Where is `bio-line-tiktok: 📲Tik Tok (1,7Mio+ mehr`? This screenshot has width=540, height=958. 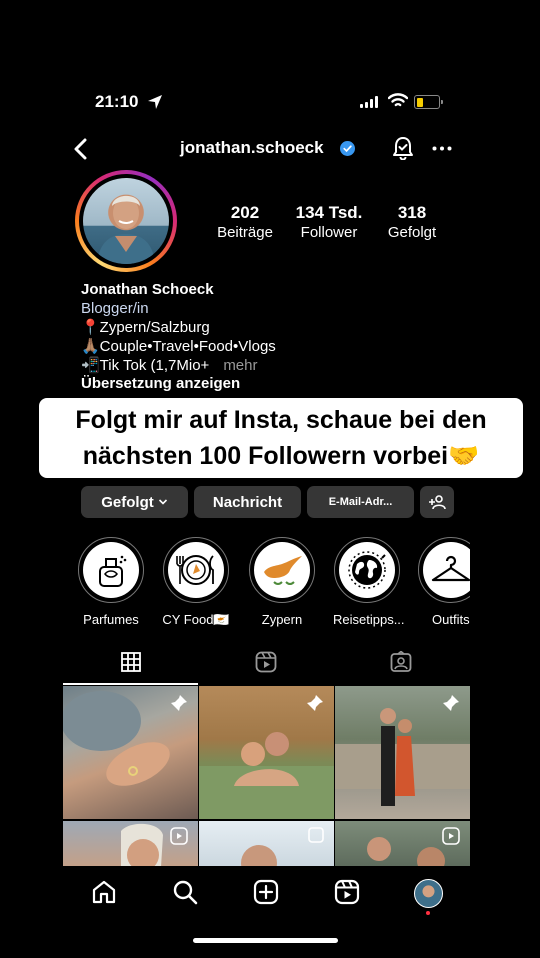 bio-line-tiktok: 📲Tik Tok (1,7Mio+ mehr is located at coordinates (169, 365).